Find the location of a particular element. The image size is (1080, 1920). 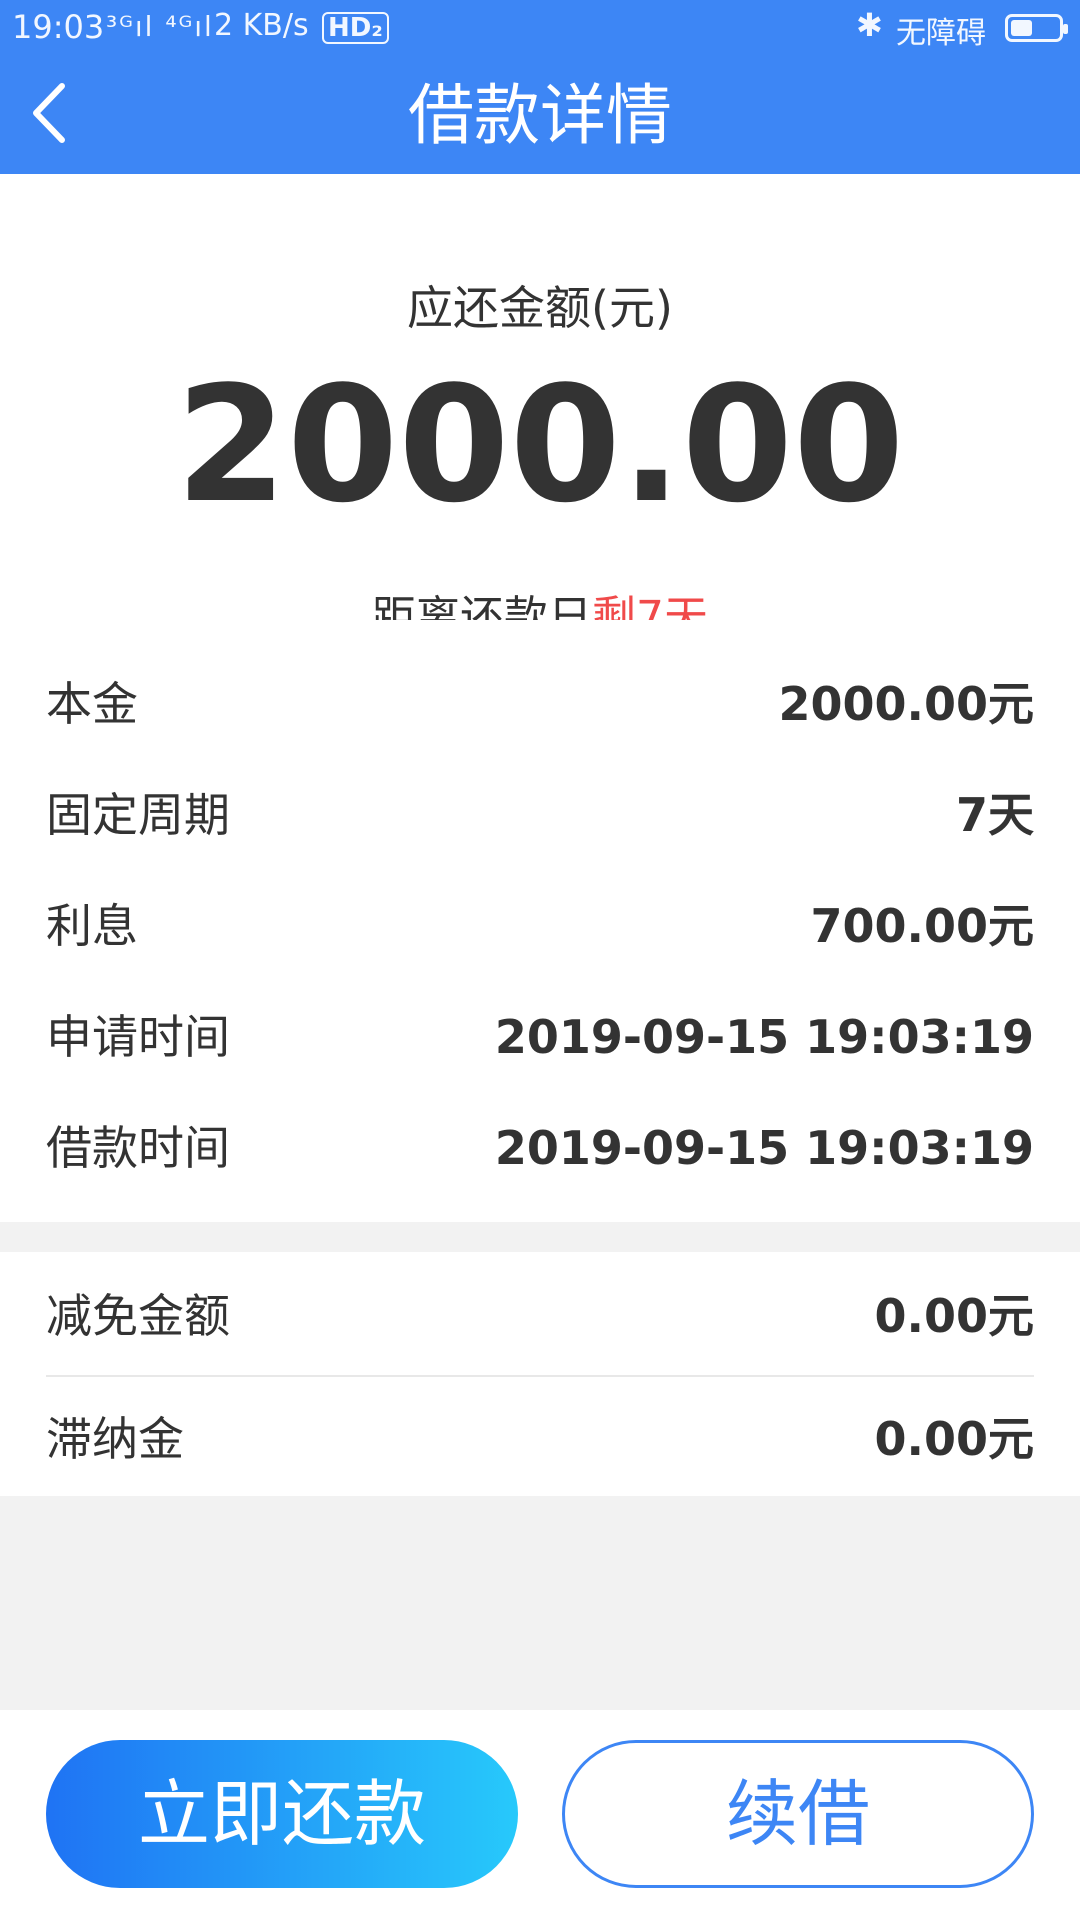

empty-area is located at coordinates (540, 1603).